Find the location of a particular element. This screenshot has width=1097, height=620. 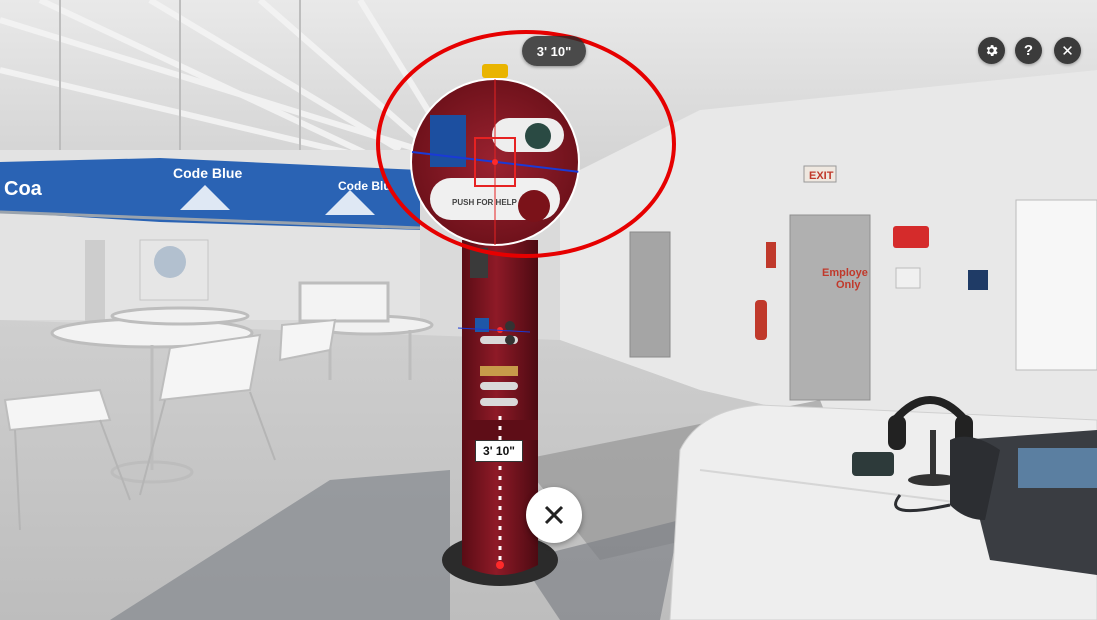

door-sign-line-2: Only is located at coordinates (848, 285).